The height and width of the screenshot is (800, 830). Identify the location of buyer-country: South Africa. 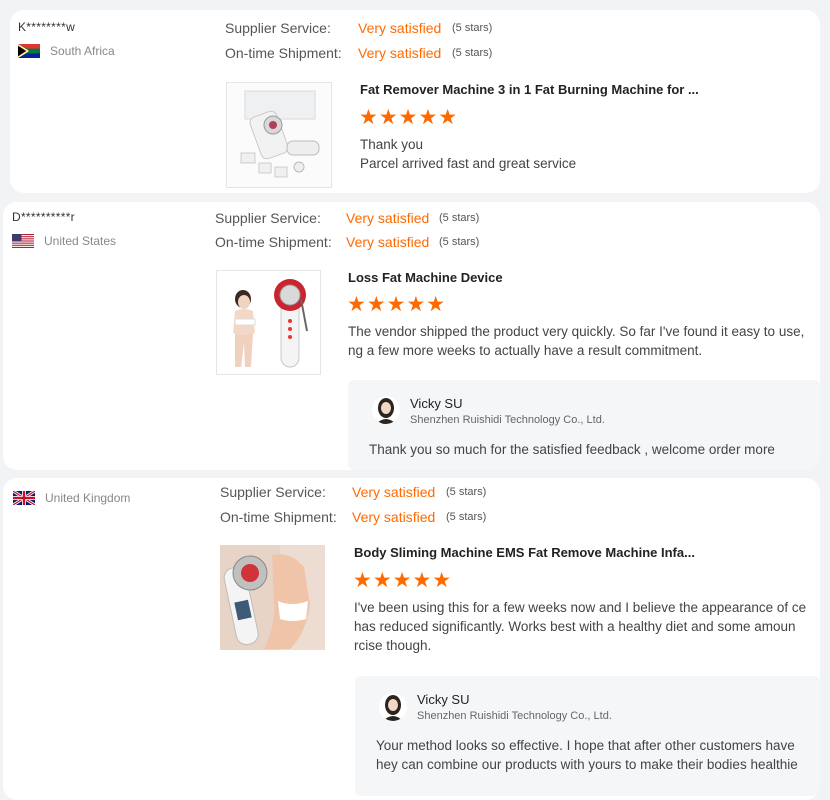
(66, 51).